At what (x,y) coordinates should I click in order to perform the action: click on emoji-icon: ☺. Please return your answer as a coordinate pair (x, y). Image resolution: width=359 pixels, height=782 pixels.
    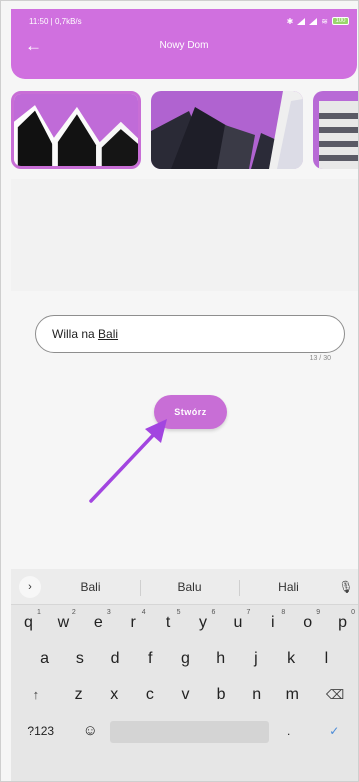
    Looking at the image, I should click on (90, 731).